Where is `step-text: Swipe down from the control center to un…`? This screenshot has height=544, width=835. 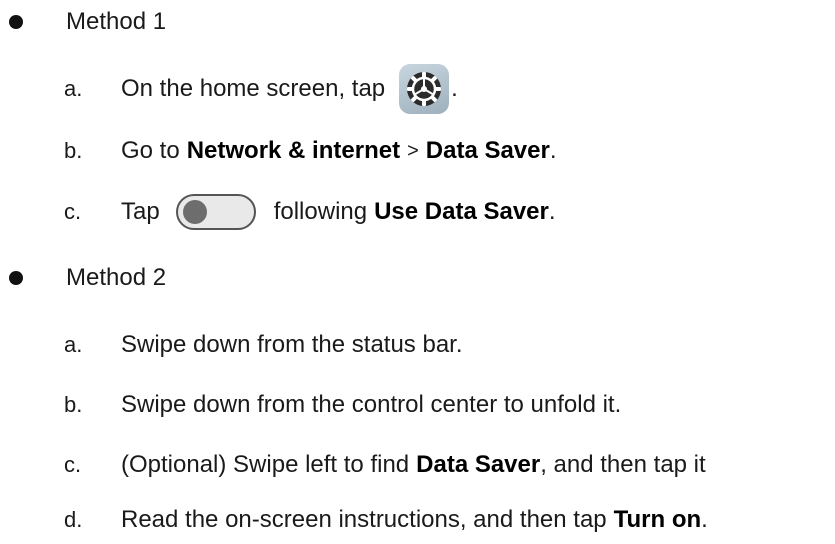 step-text: Swipe down from the control center to un… is located at coordinates (371, 404).